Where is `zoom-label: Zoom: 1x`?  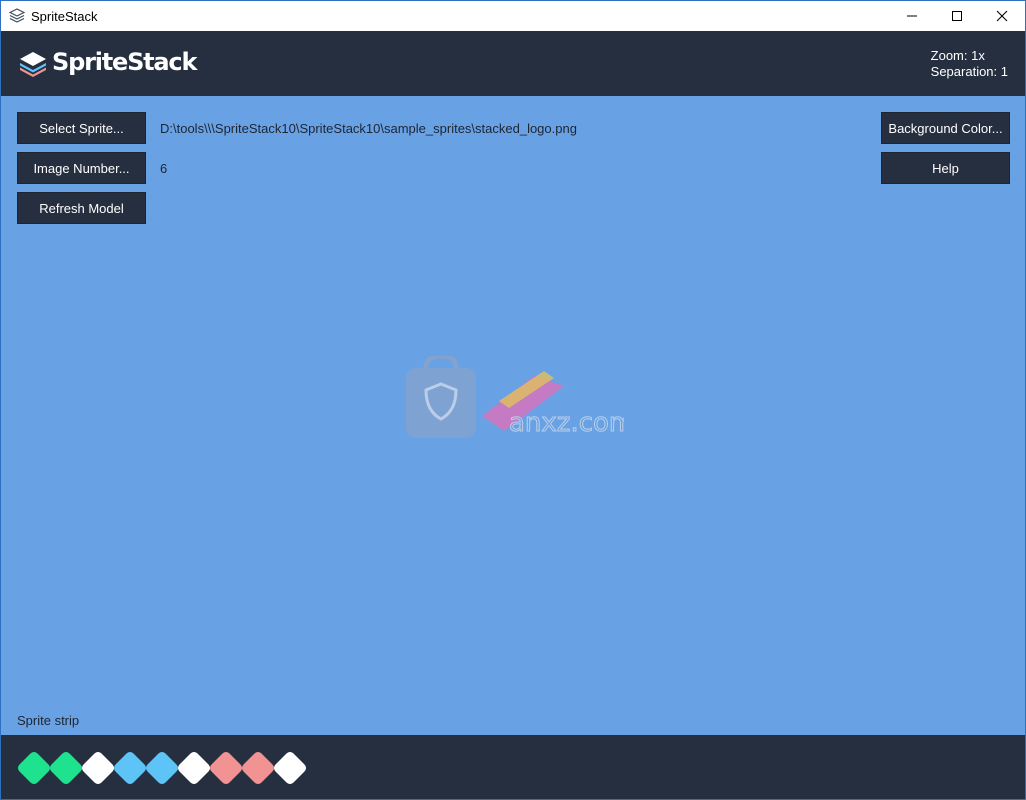
zoom-label: Zoom: 1x is located at coordinates (957, 55).